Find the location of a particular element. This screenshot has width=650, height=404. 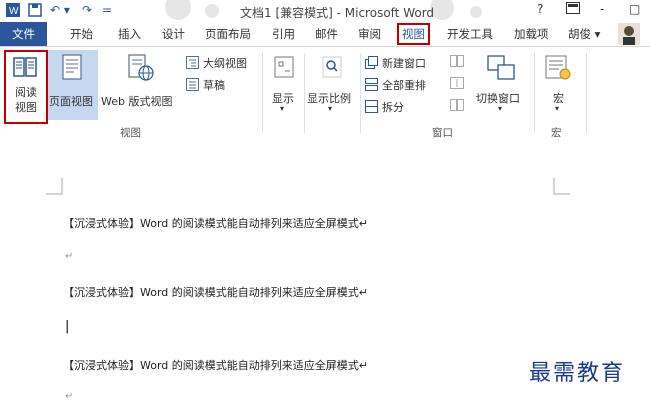

split-icon is located at coordinates (371, 106).